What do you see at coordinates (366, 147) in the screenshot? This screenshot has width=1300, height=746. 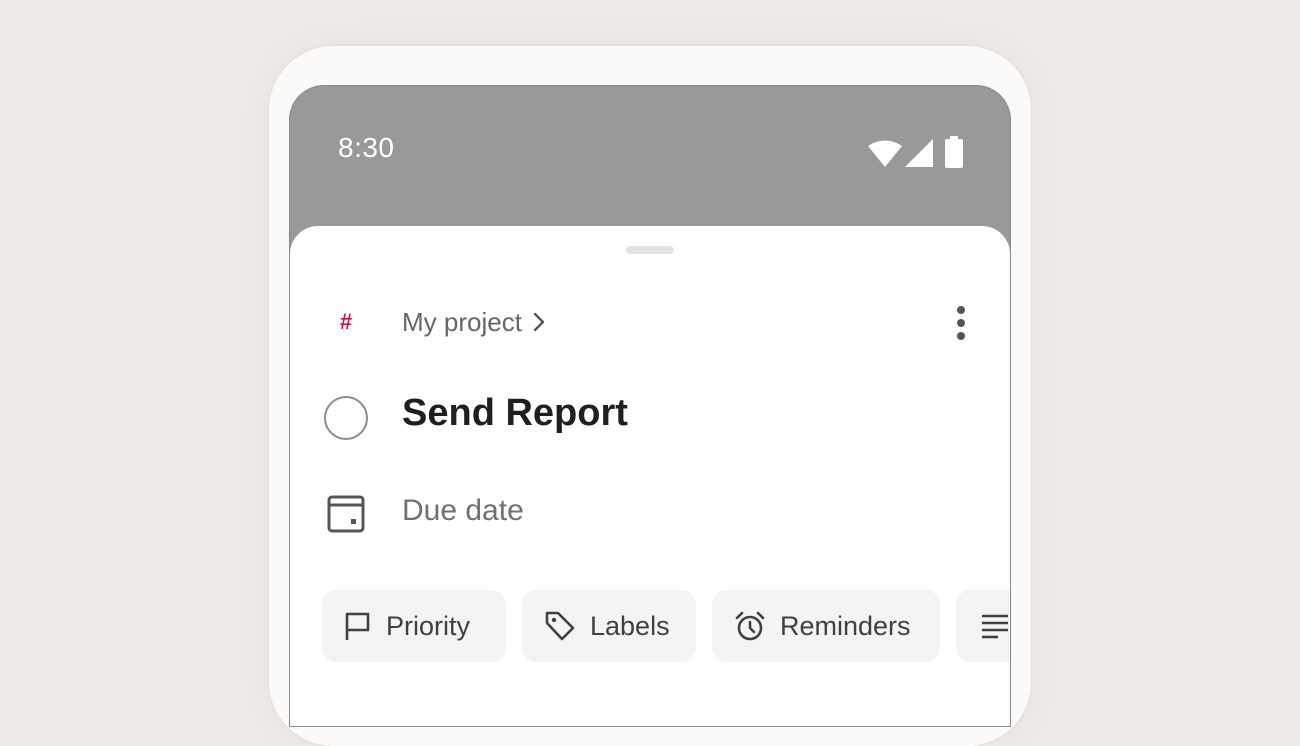 I see `status-time: 8:30` at bounding box center [366, 147].